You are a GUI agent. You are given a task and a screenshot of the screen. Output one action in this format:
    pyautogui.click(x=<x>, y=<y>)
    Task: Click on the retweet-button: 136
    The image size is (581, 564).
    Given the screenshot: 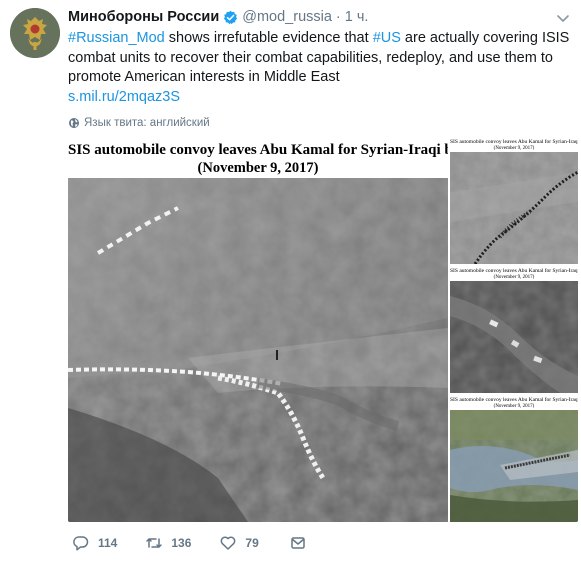 What is the action you would take?
    pyautogui.click(x=168, y=543)
    